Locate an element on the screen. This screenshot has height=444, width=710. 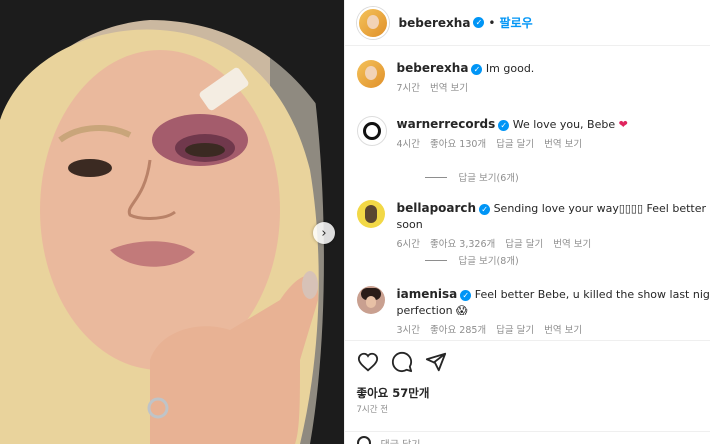
caption-text: Im good. is located at coordinates (510, 68).